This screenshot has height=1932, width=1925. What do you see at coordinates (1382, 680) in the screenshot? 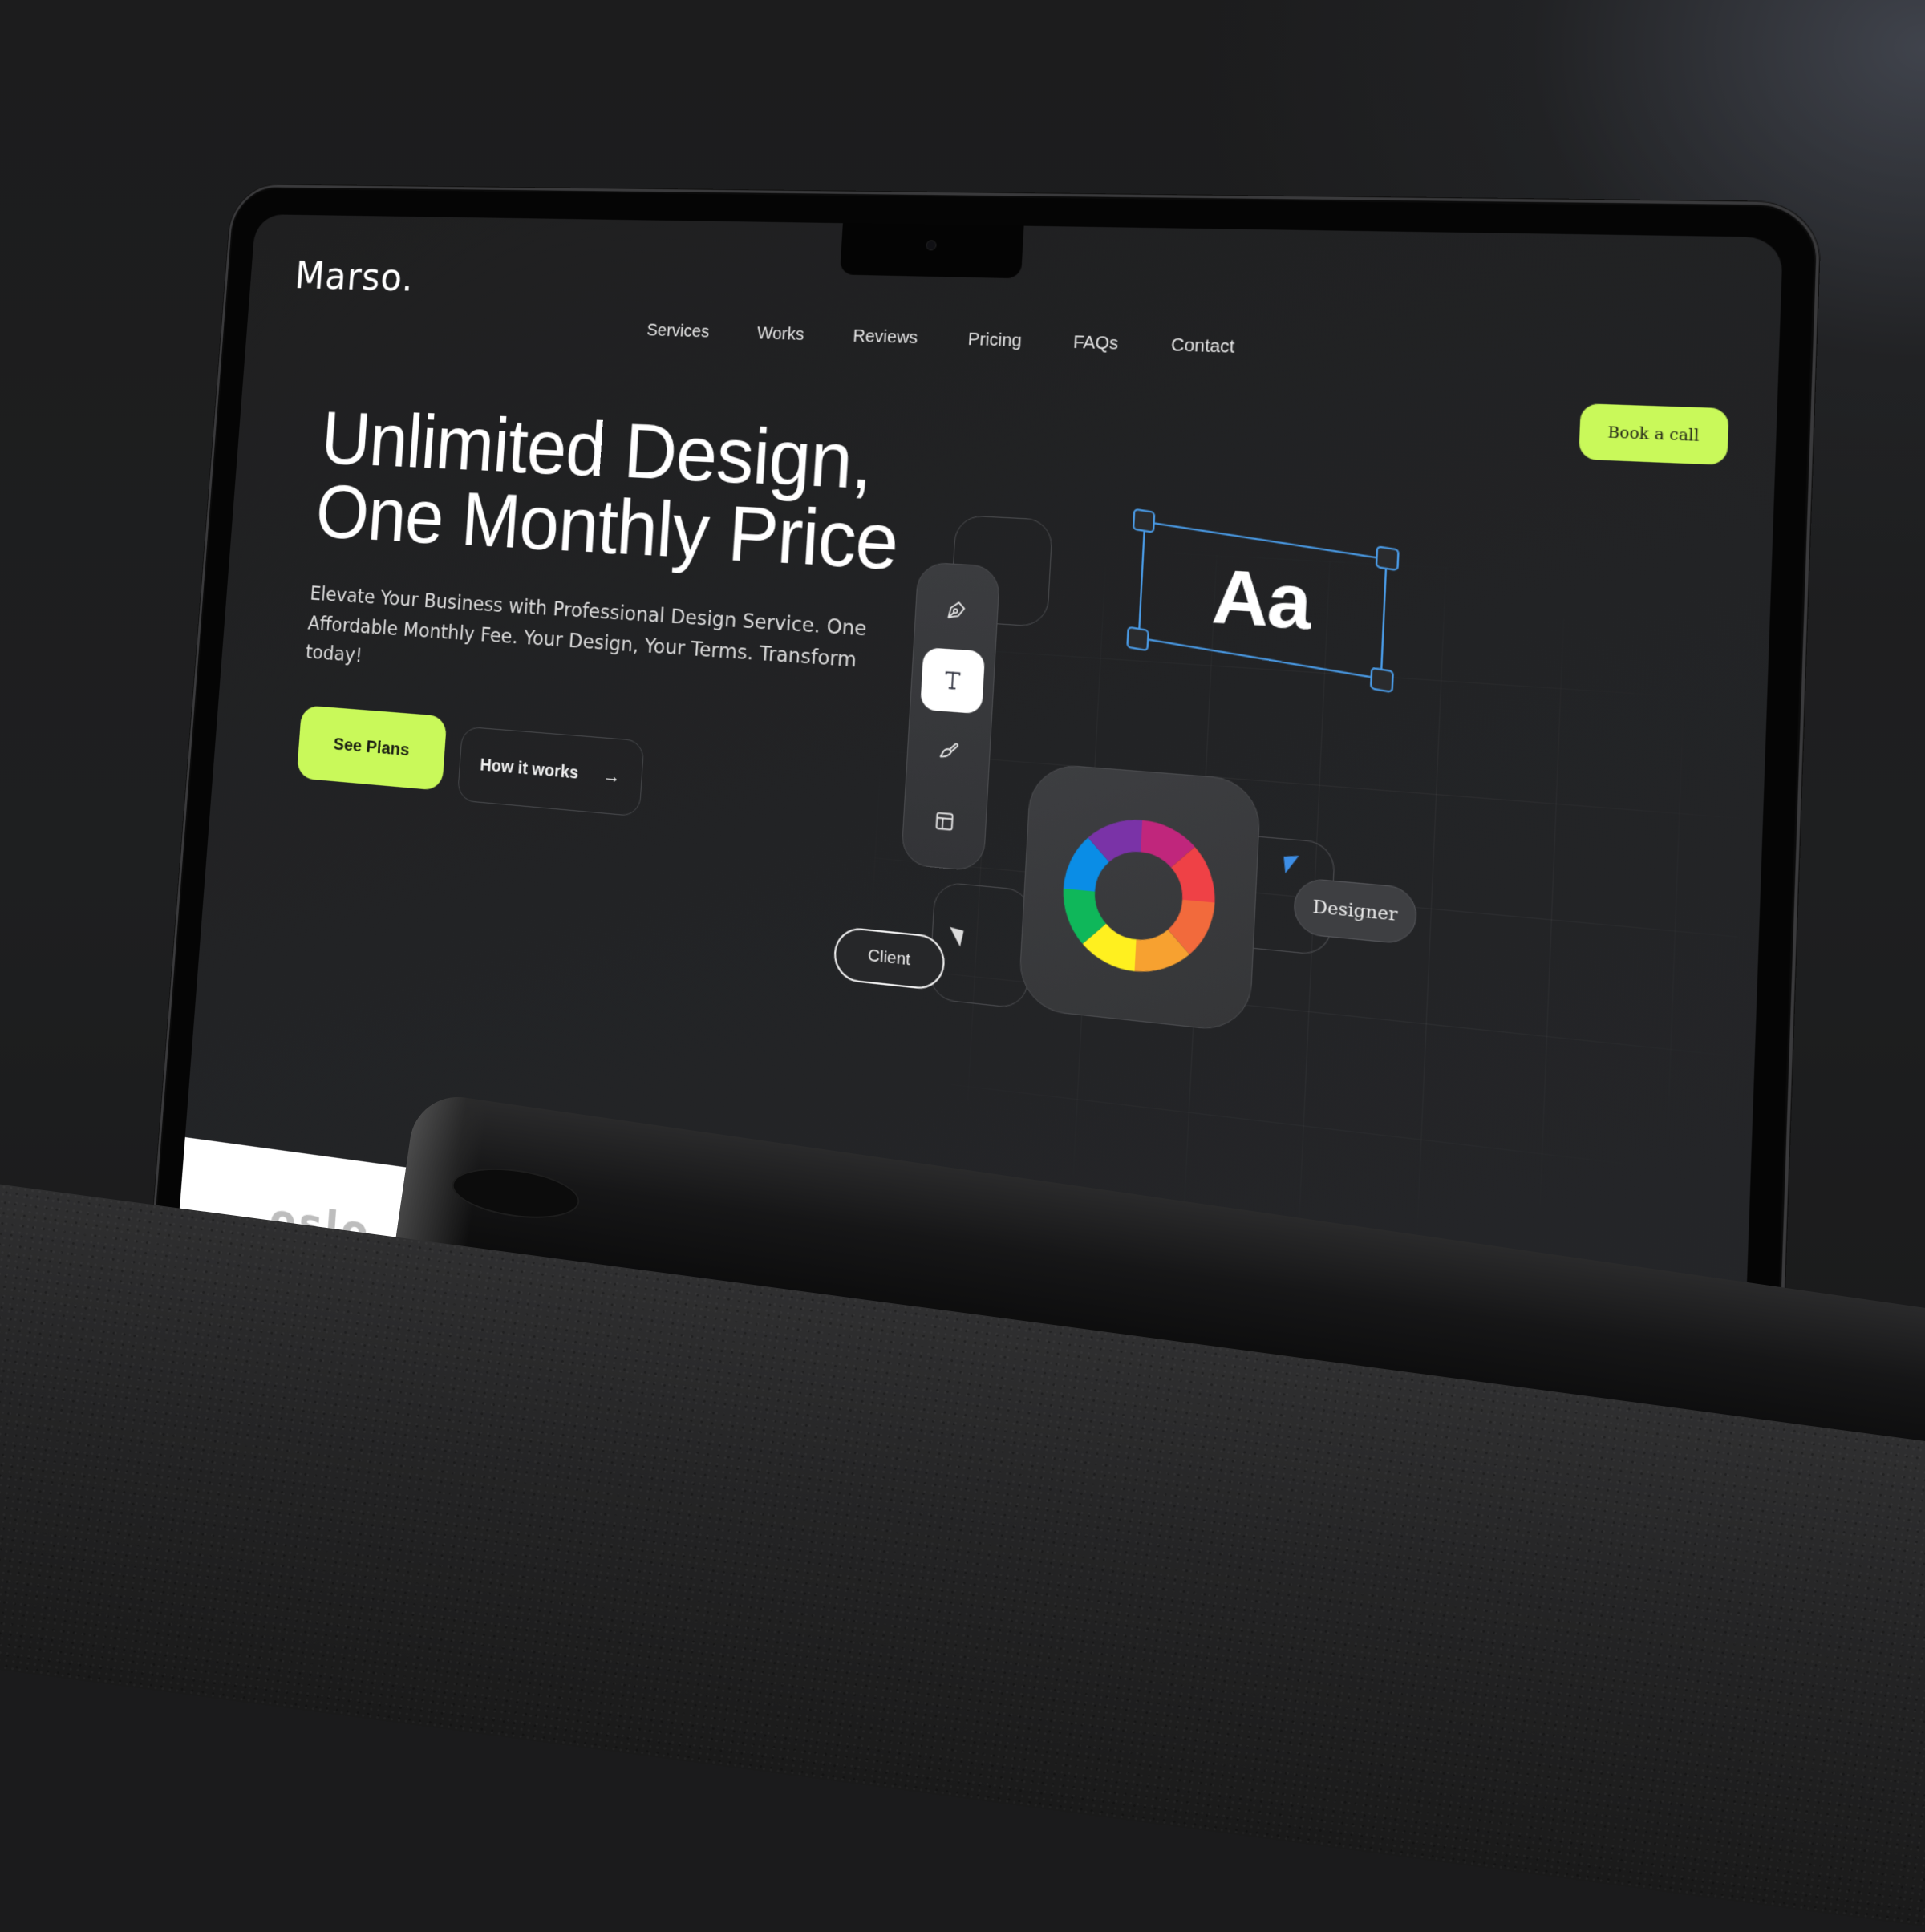
I see `resize-handle-bottom-right` at bounding box center [1382, 680].